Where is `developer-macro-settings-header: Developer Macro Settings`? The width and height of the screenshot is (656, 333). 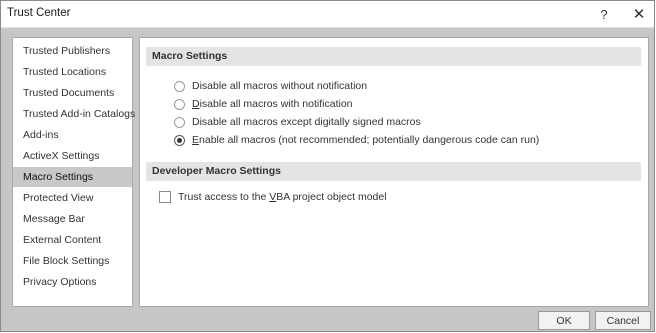
developer-macro-settings-header: Developer Macro Settings is located at coordinates (393, 171).